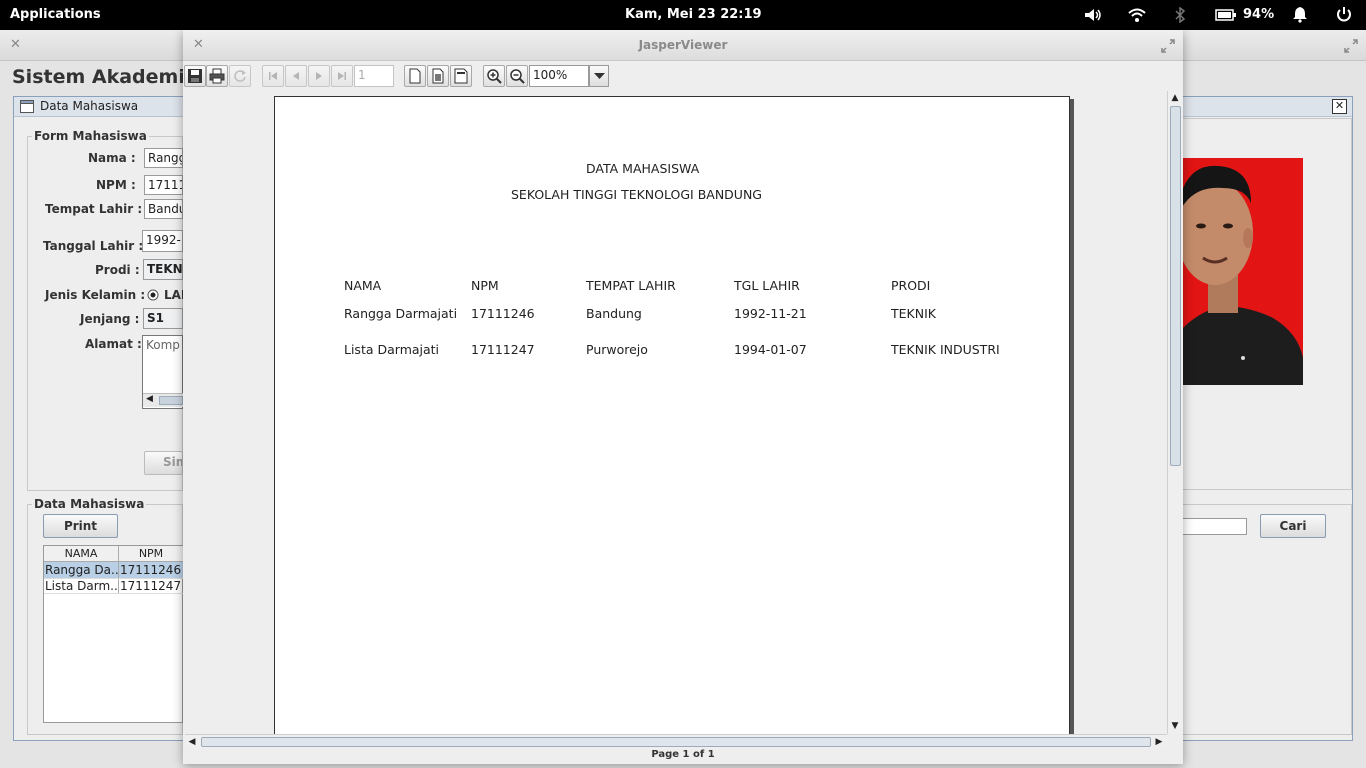 This screenshot has height=768, width=1366. What do you see at coordinates (392, 349) in the screenshot?
I see `report-cell-nama: Lista Darmajati` at bounding box center [392, 349].